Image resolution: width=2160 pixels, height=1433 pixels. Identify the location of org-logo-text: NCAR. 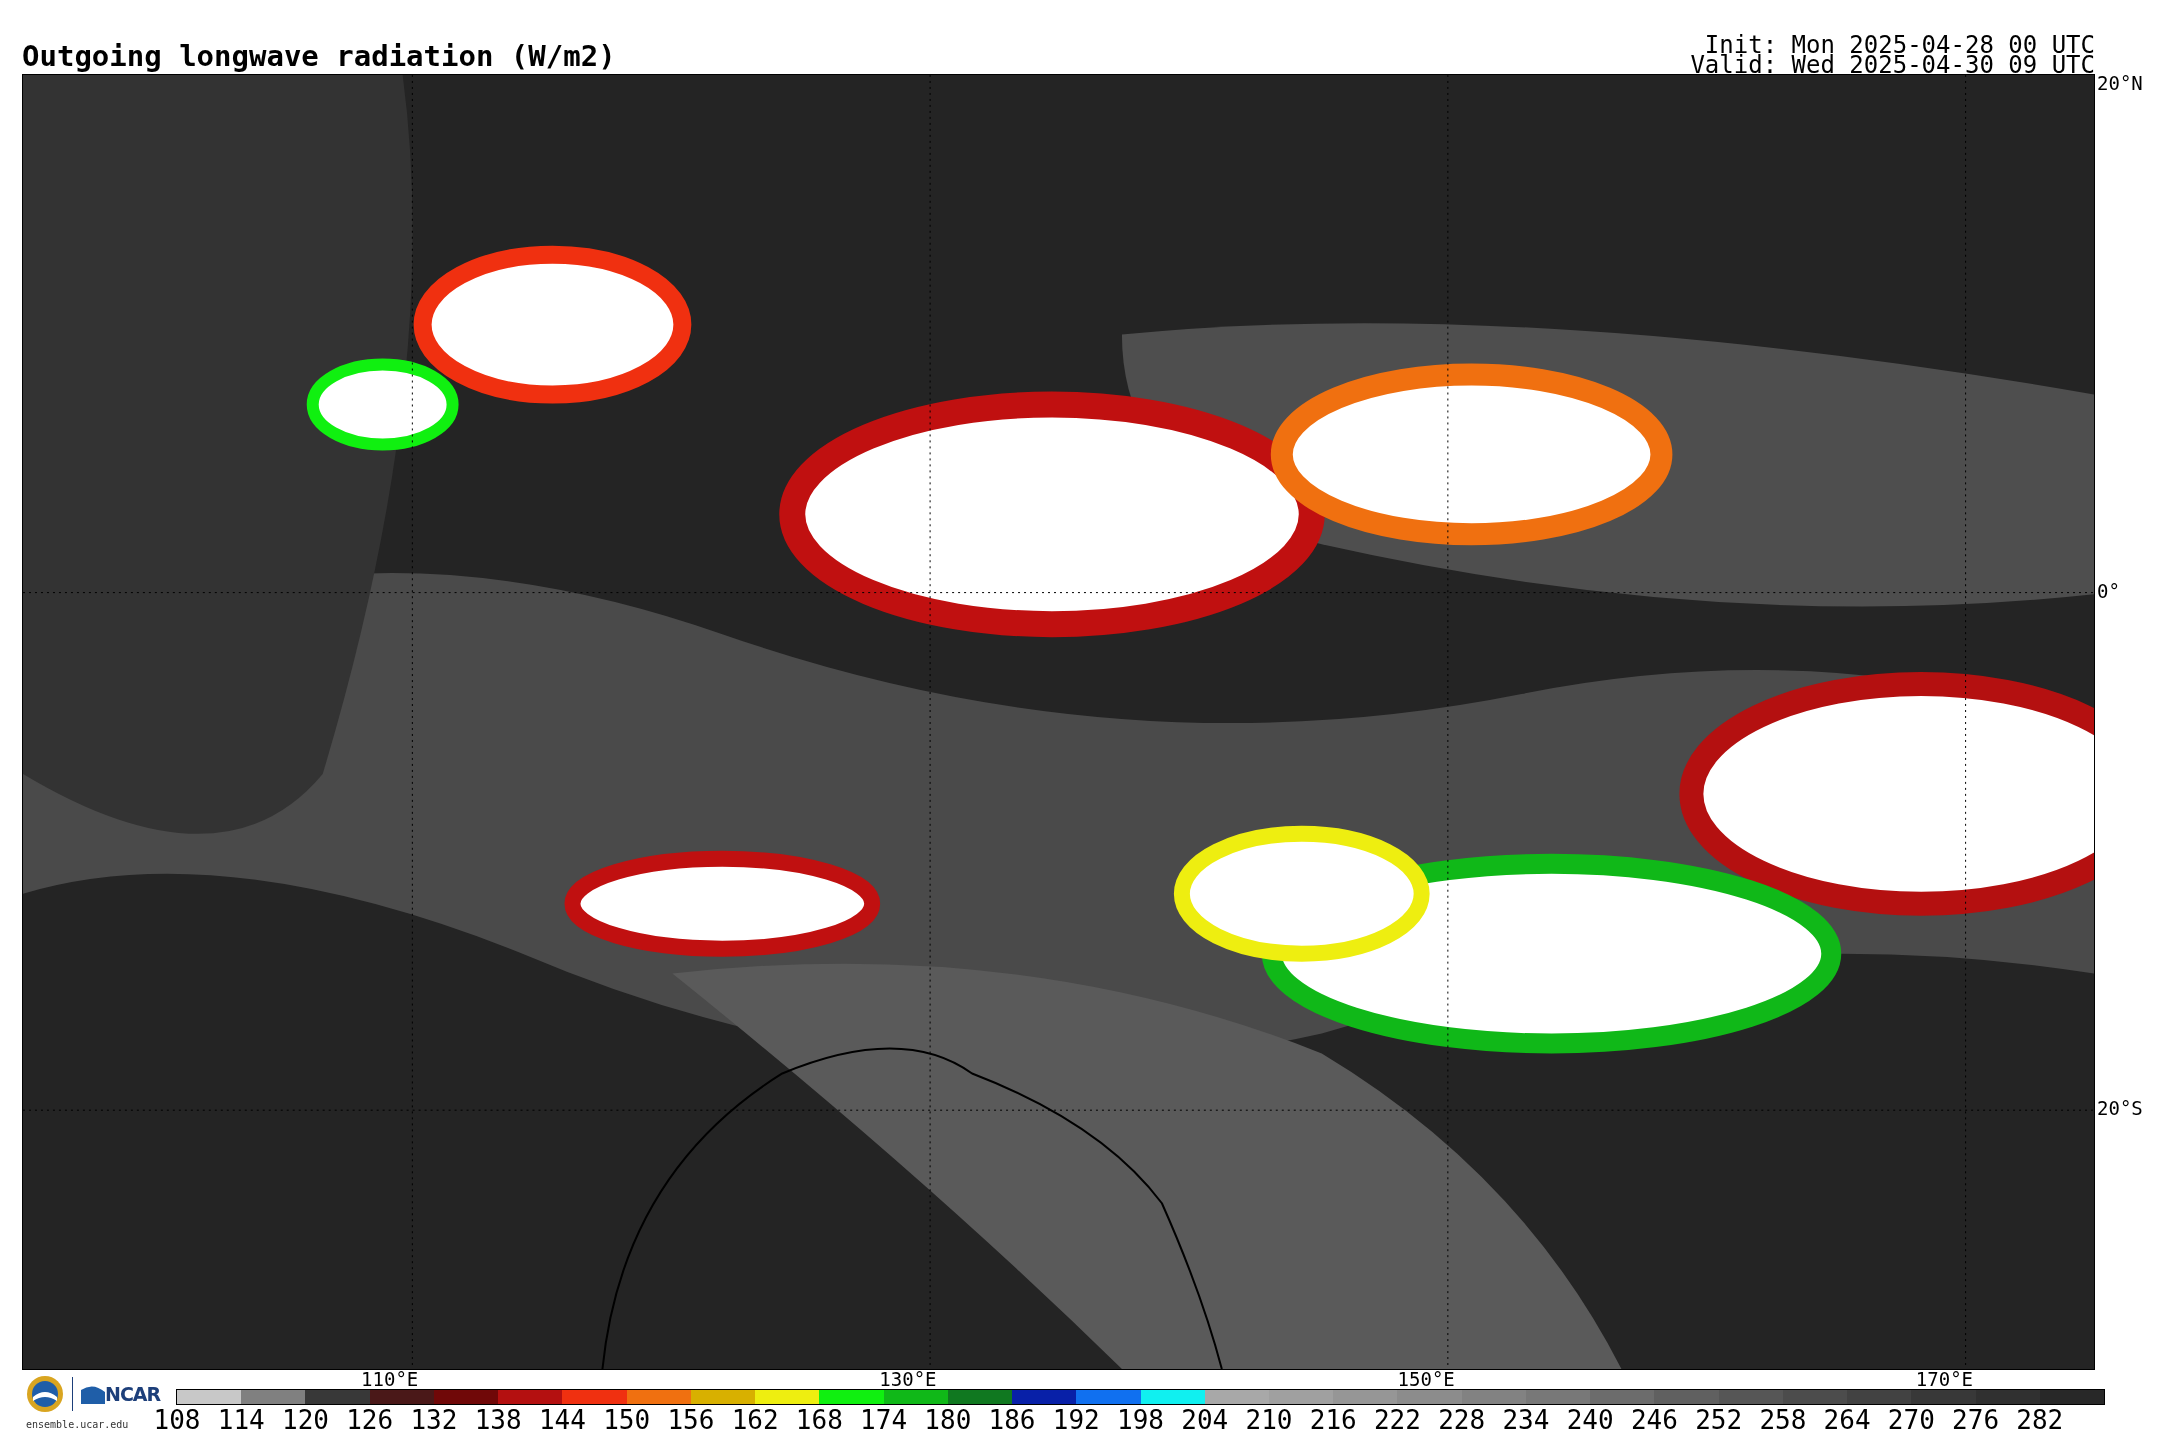
(133, 1394).